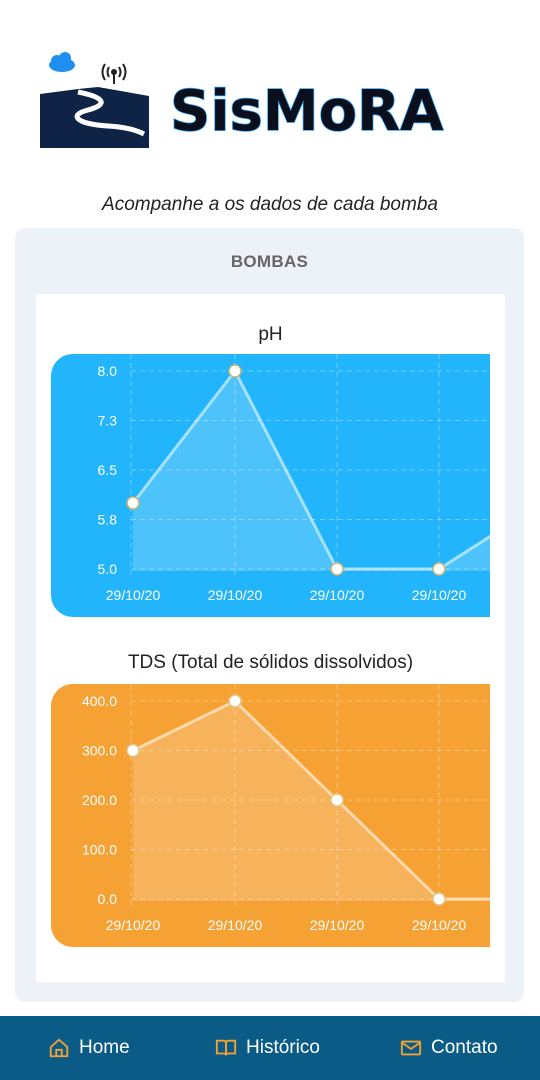 The image size is (540, 1080). Describe the element at coordinates (269, 261) in the screenshot. I see `card-title: BOMBAS` at that location.